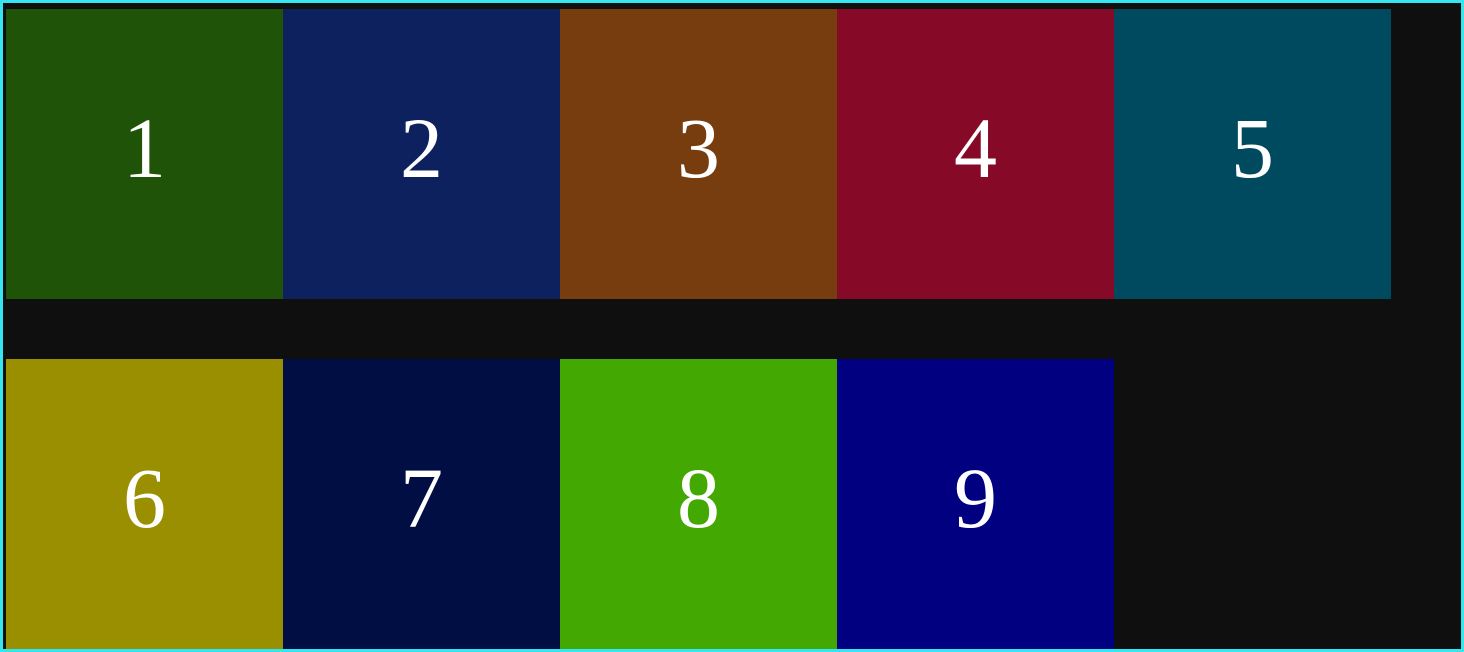 This screenshot has height=652, width=1464. I want to click on tile-9: 9, so click(975, 504).